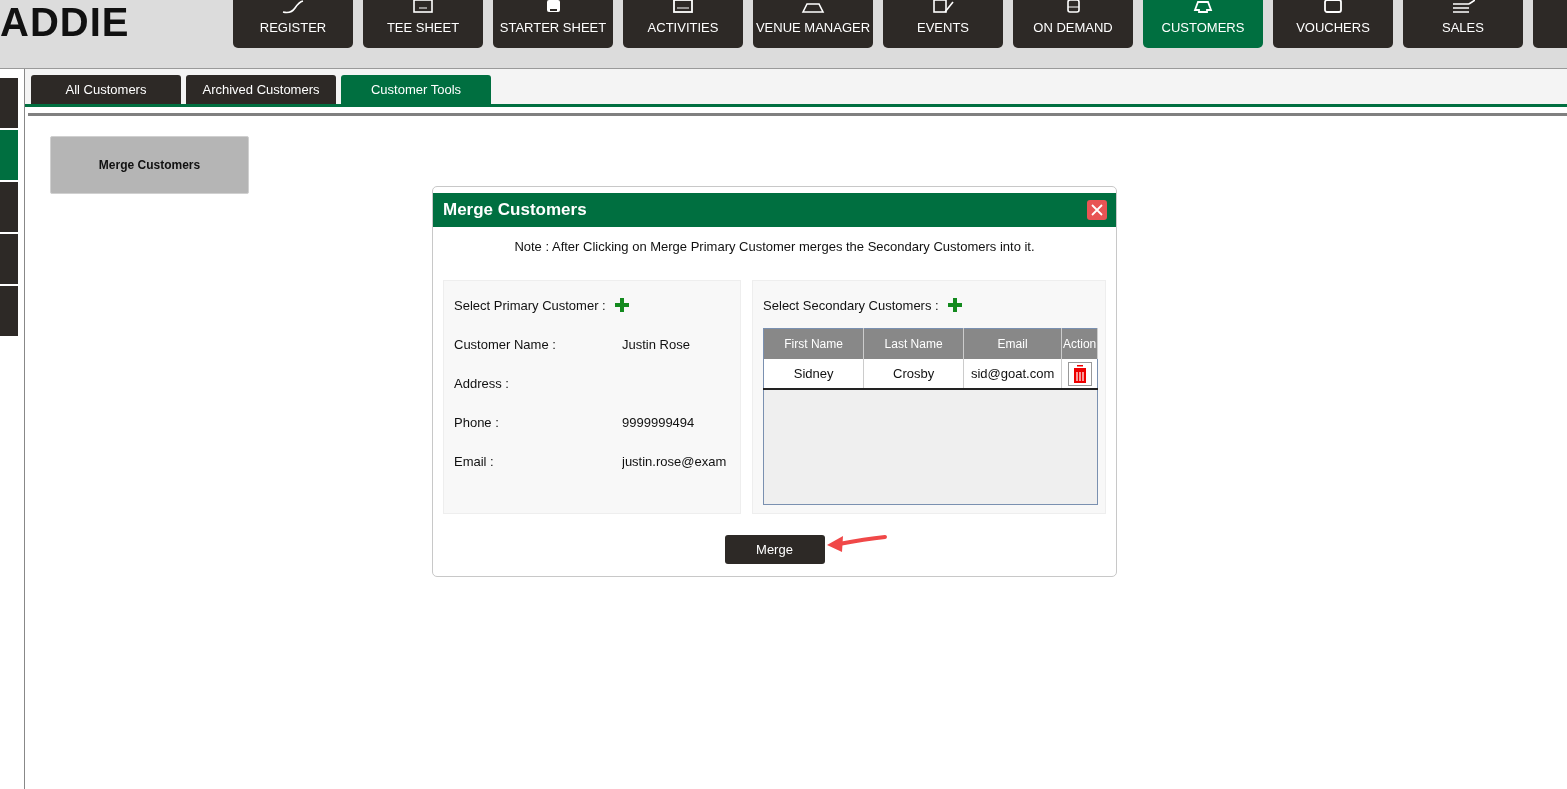  What do you see at coordinates (943, 24) in the screenshot?
I see `nav-button: EVENTS` at bounding box center [943, 24].